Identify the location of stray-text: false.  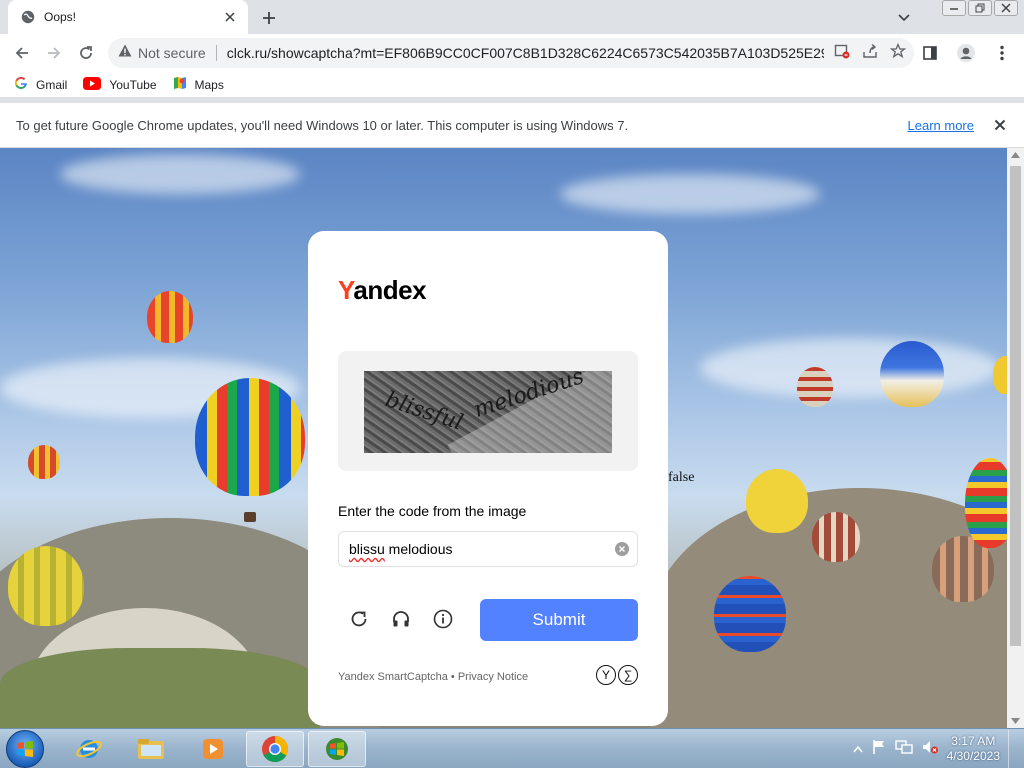
(681, 477).